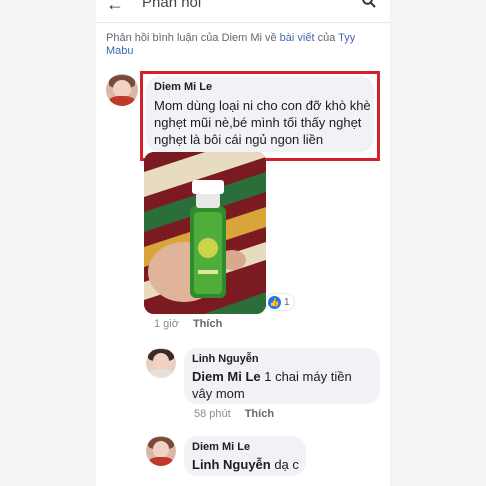  What do you see at coordinates (115, 6) in the screenshot?
I see `back-arrow-icon: ←` at bounding box center [115, 6].